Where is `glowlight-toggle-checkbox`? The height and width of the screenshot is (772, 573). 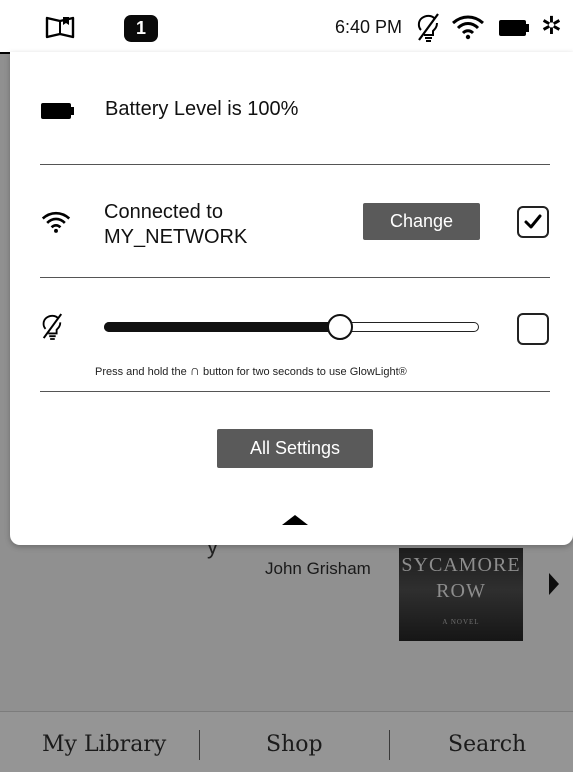
glowlight-toggle-checkbox is located at coordinates (533, 329).